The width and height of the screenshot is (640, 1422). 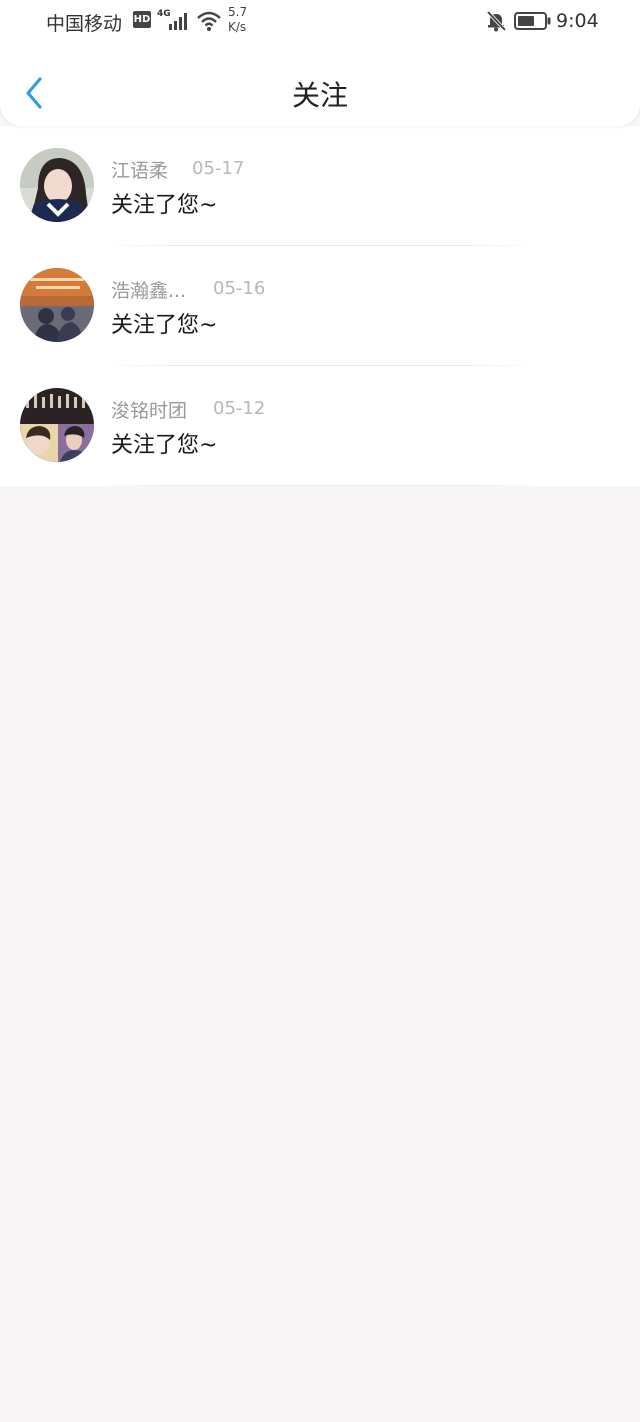 I want to click on speed-value: 5.7, so click(x=238, y=12).